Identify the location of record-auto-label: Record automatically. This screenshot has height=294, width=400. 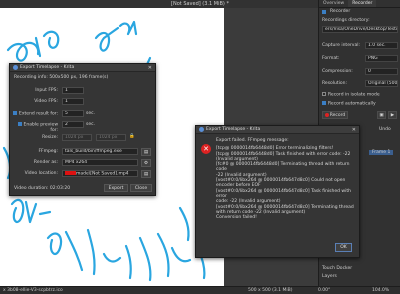
(352, 104).